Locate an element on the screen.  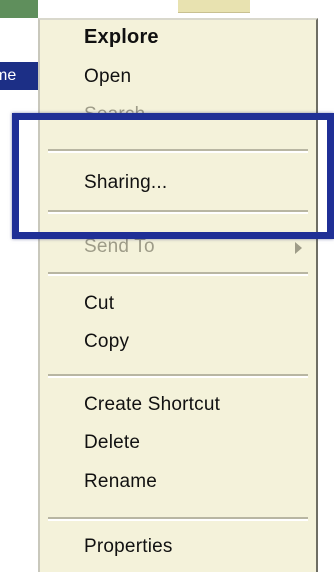
menu-item-rename: Rename is located at coordinates (120, 482).